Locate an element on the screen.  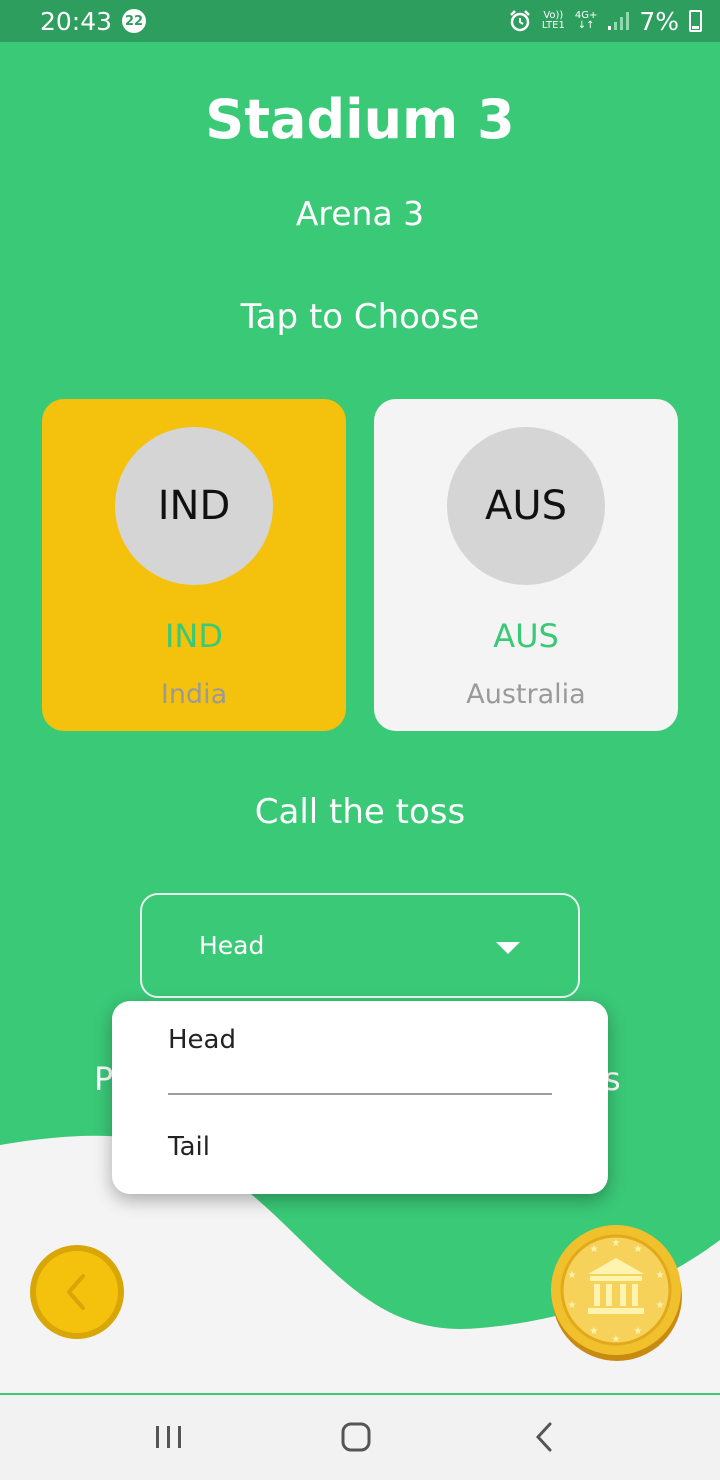
menu-divider is located at coordinates (360, 1094).